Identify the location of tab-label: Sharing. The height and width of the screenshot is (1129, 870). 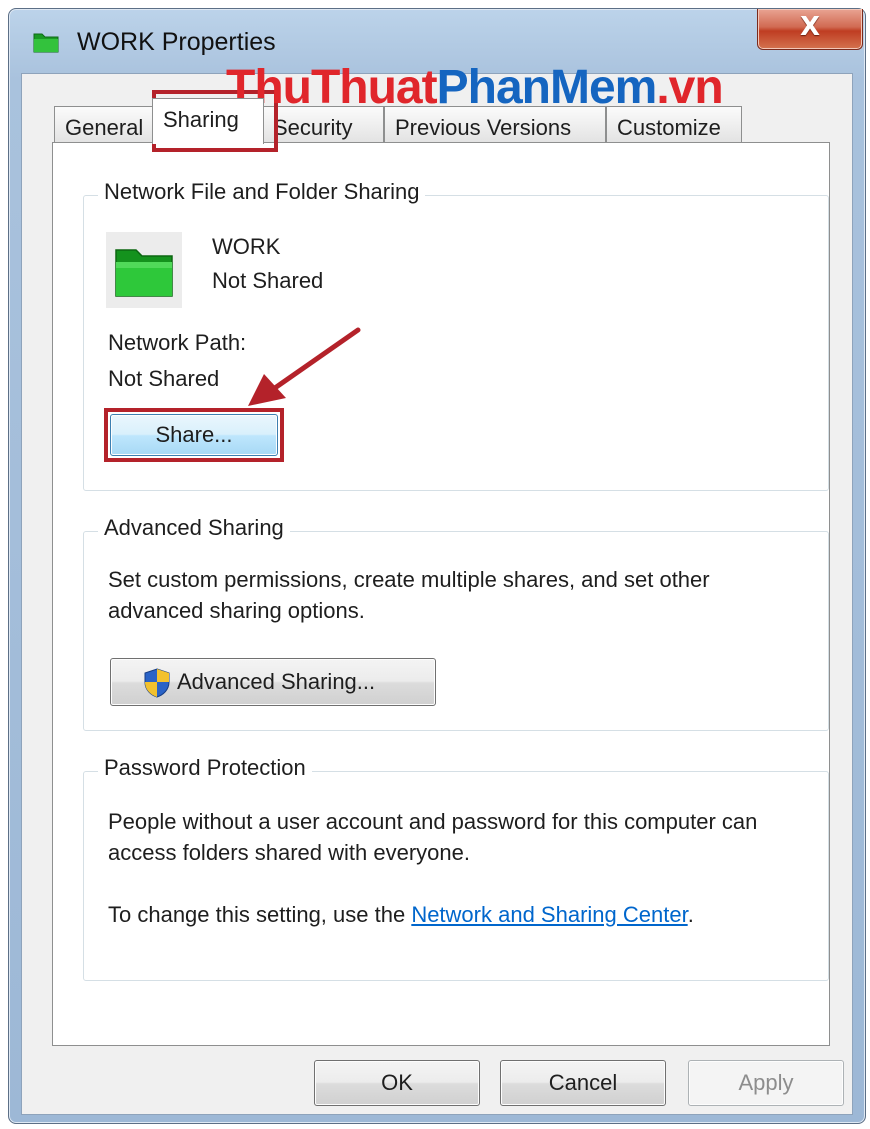
(201, 119).